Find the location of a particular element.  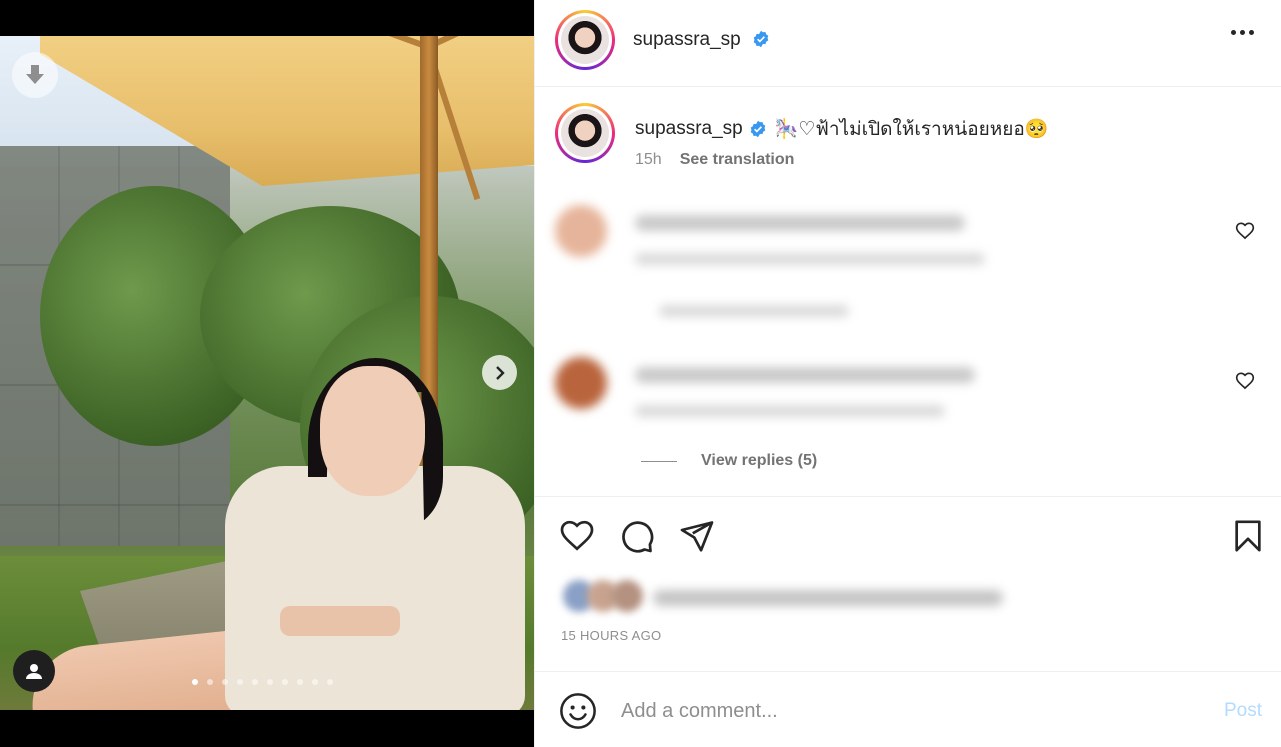

add-comment-bar: Post is located at coordinates (908, 709).